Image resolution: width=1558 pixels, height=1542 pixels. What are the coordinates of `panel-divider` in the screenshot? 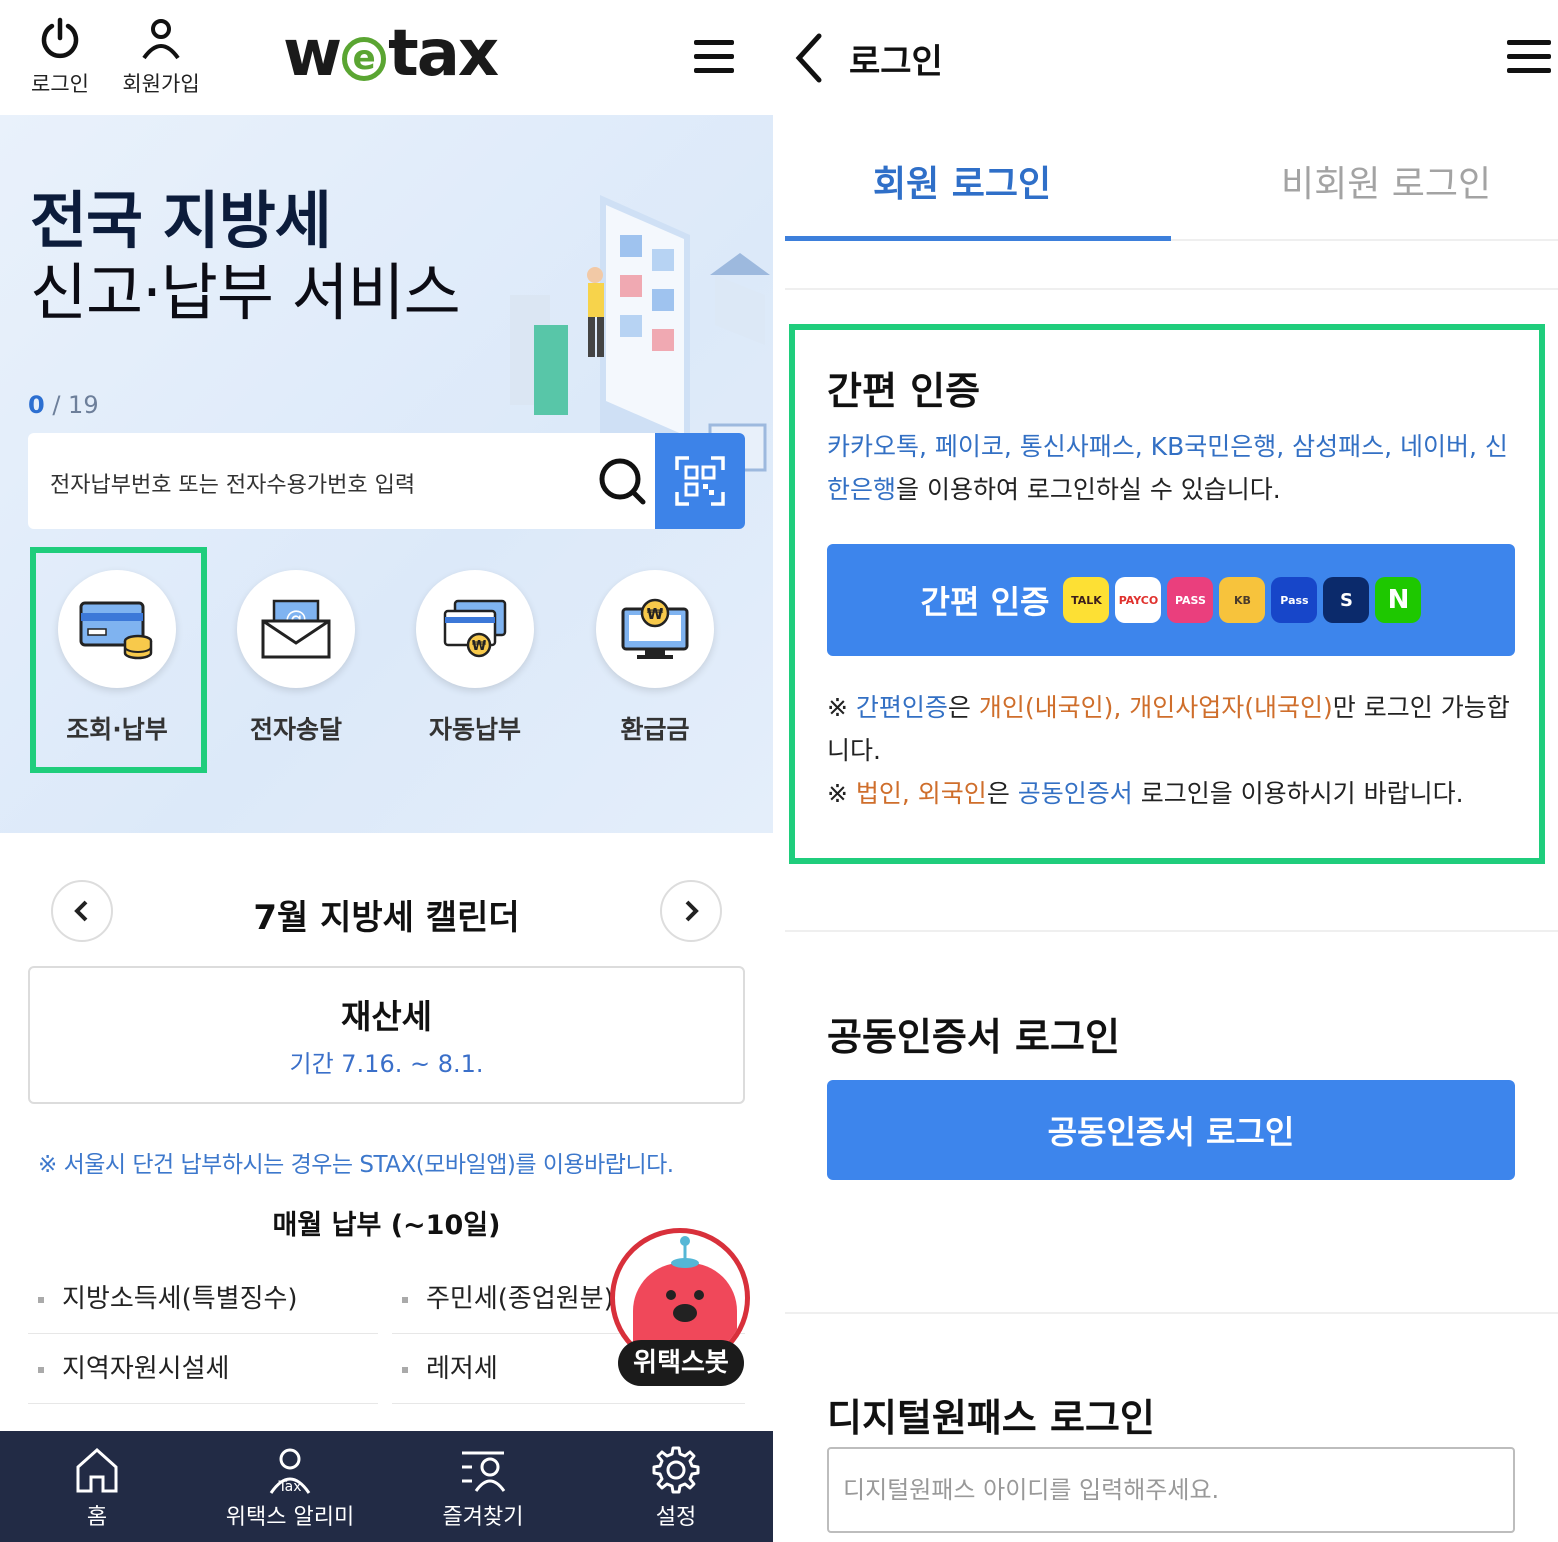 It's located at (779, 771).